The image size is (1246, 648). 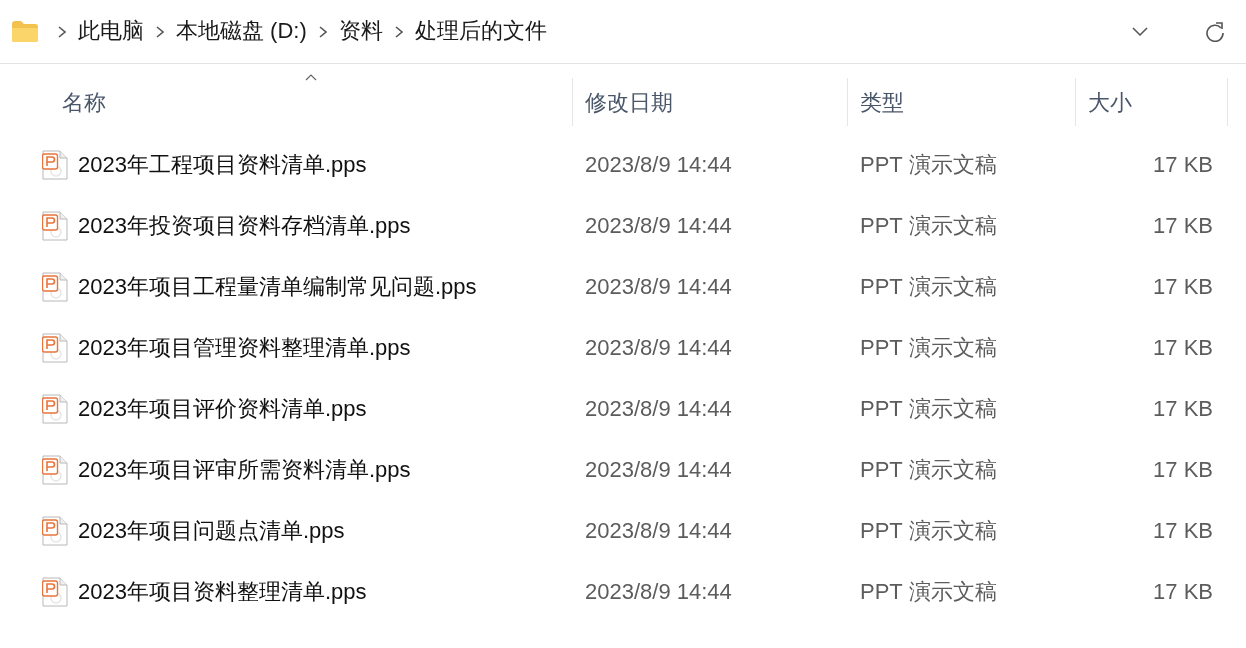 What do you see at coordinates (962, 102) in the screenshot?
I see `column-header: 类型` at bounding box center [962, 102].